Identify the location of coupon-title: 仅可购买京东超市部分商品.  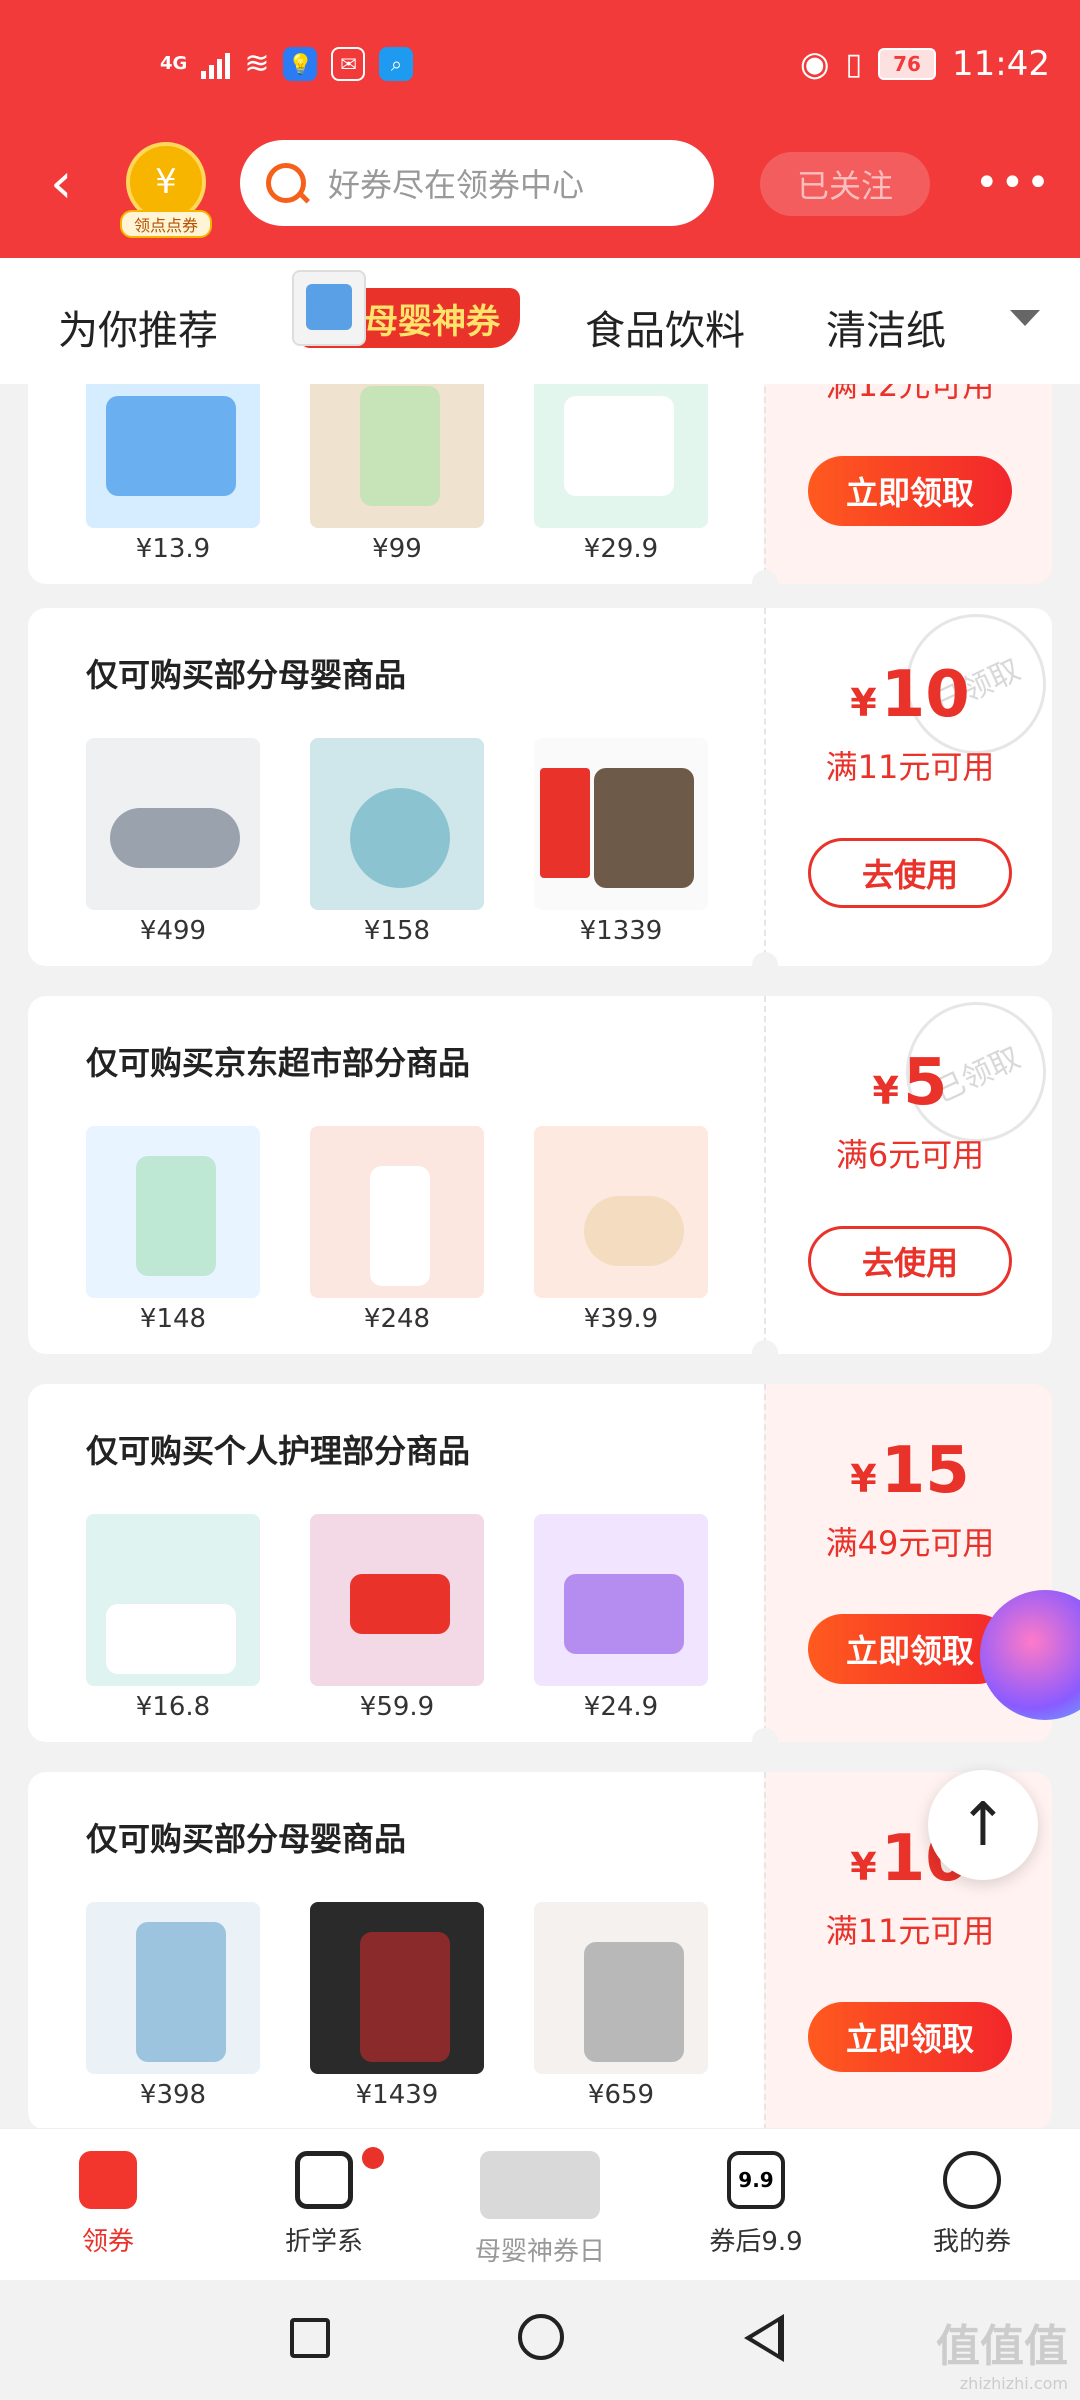
(278, 1063).